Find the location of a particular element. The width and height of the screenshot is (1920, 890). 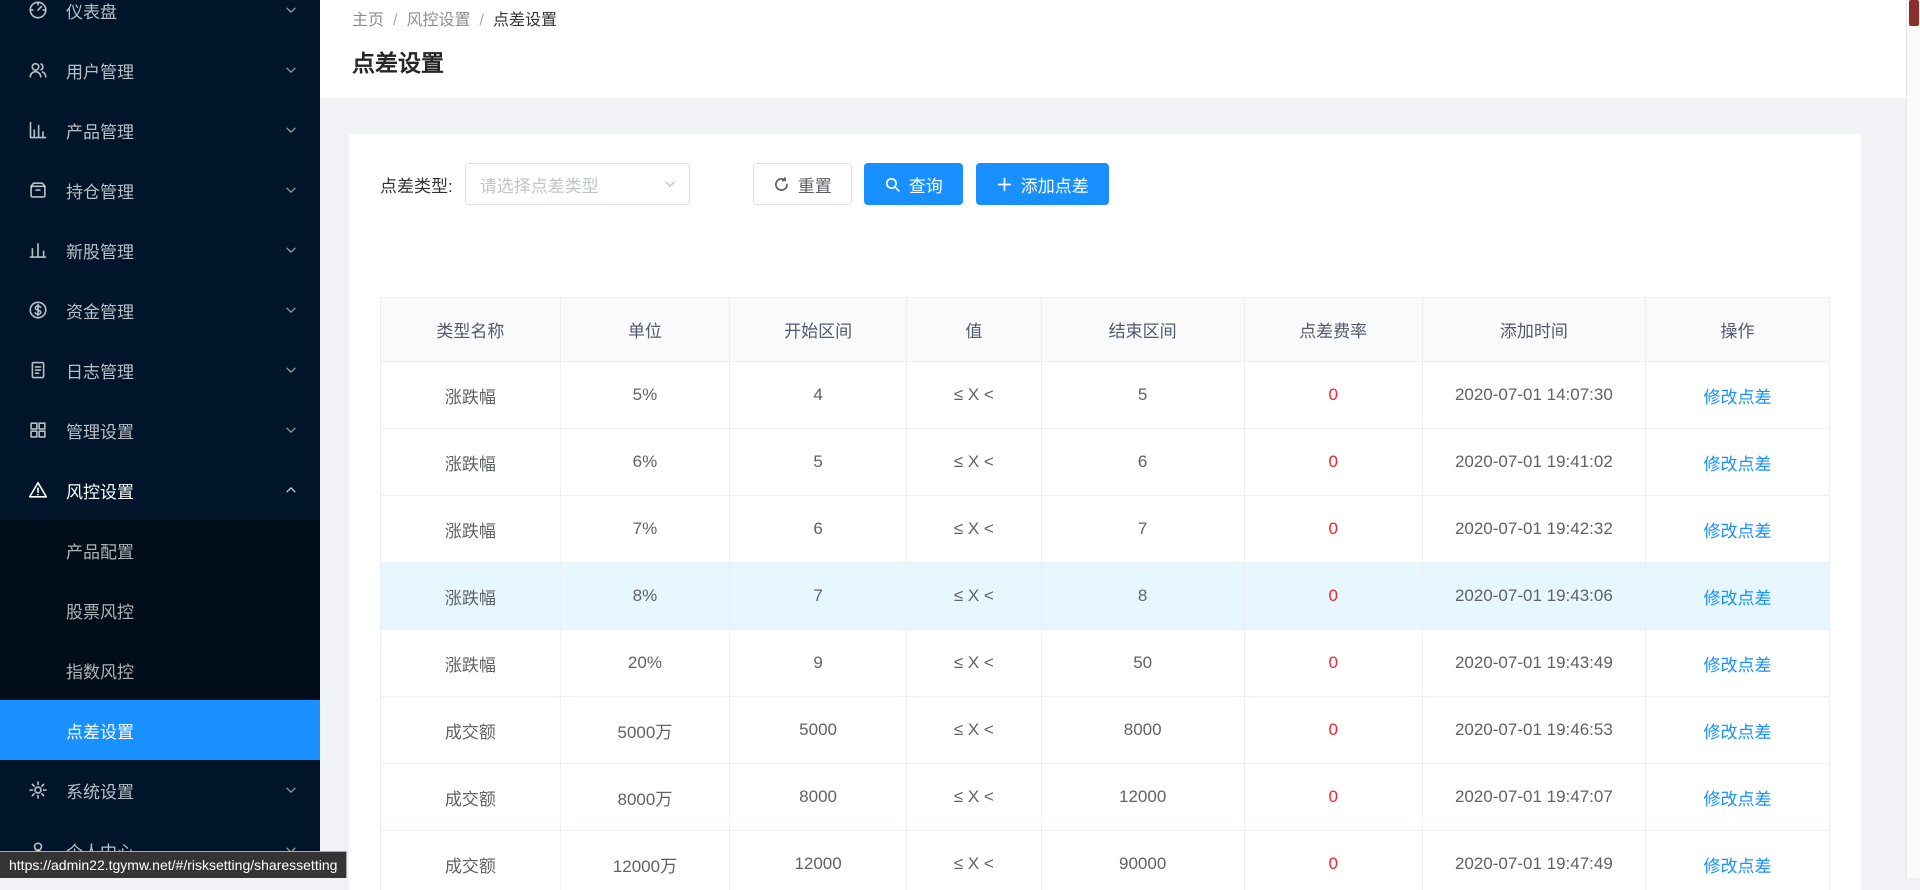

sidebar-item-positions: 持仓管理 is located at coordinates (160, 190).